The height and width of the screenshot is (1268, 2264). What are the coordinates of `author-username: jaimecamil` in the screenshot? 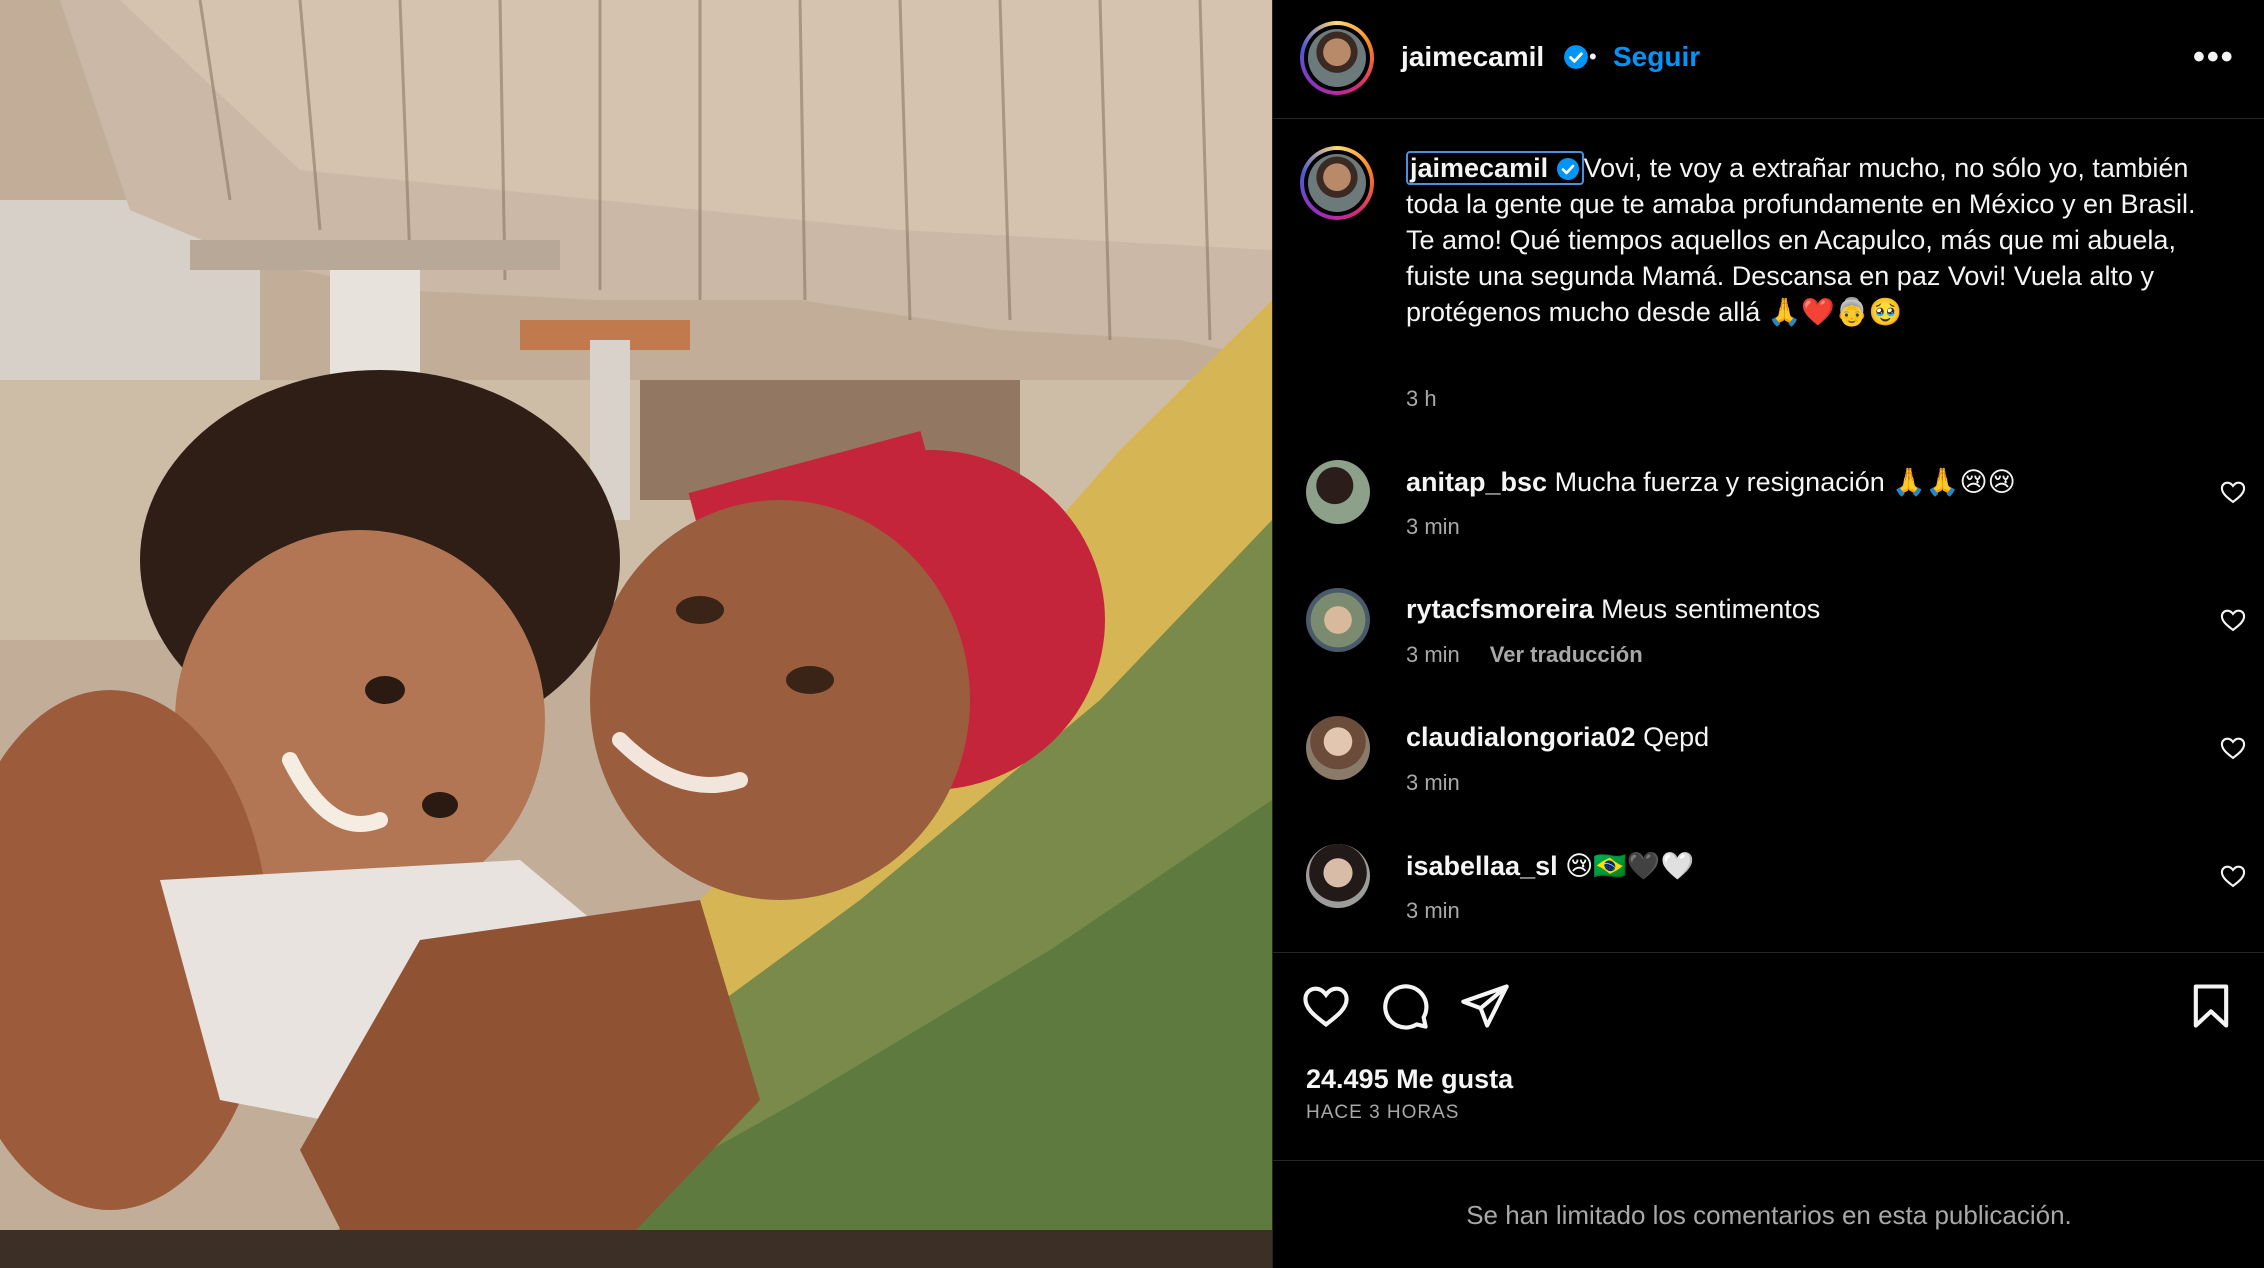 It's located at (1472, 57).